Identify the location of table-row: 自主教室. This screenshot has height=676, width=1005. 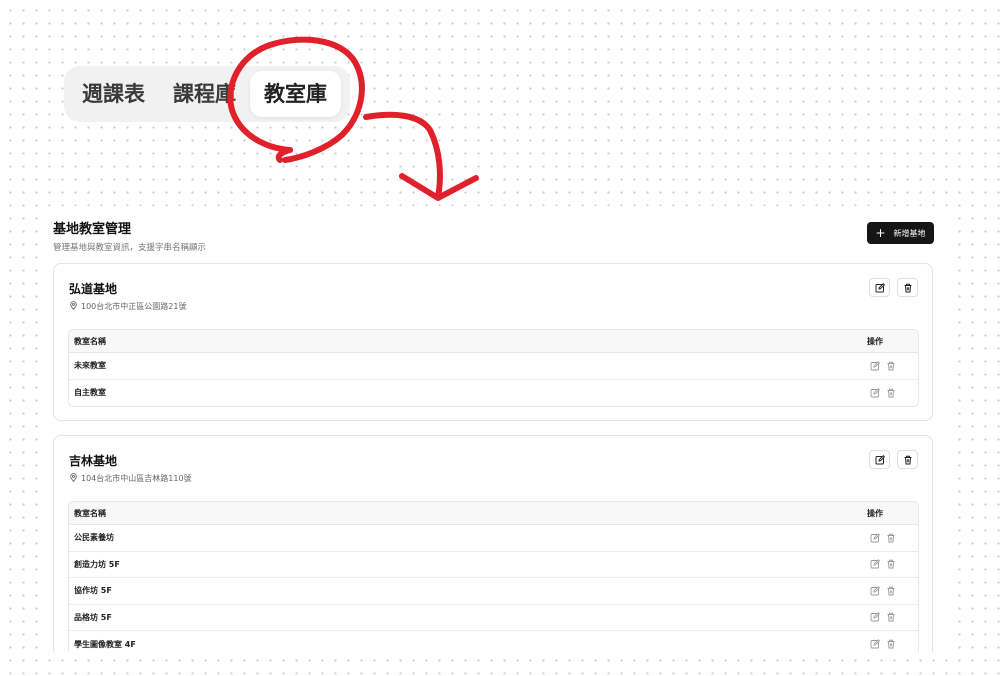
(493, 393).